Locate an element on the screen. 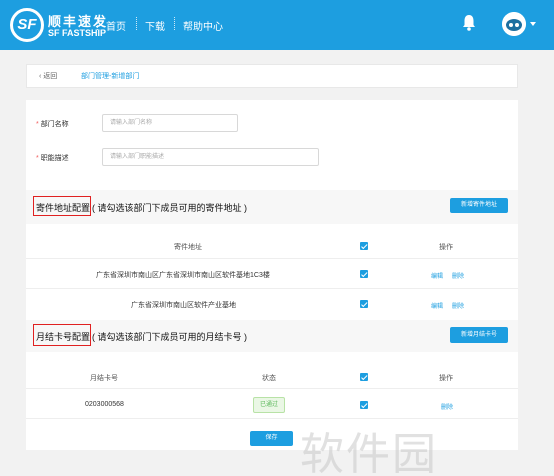  nav-home: 首页 is located at coordinates (116, 25).